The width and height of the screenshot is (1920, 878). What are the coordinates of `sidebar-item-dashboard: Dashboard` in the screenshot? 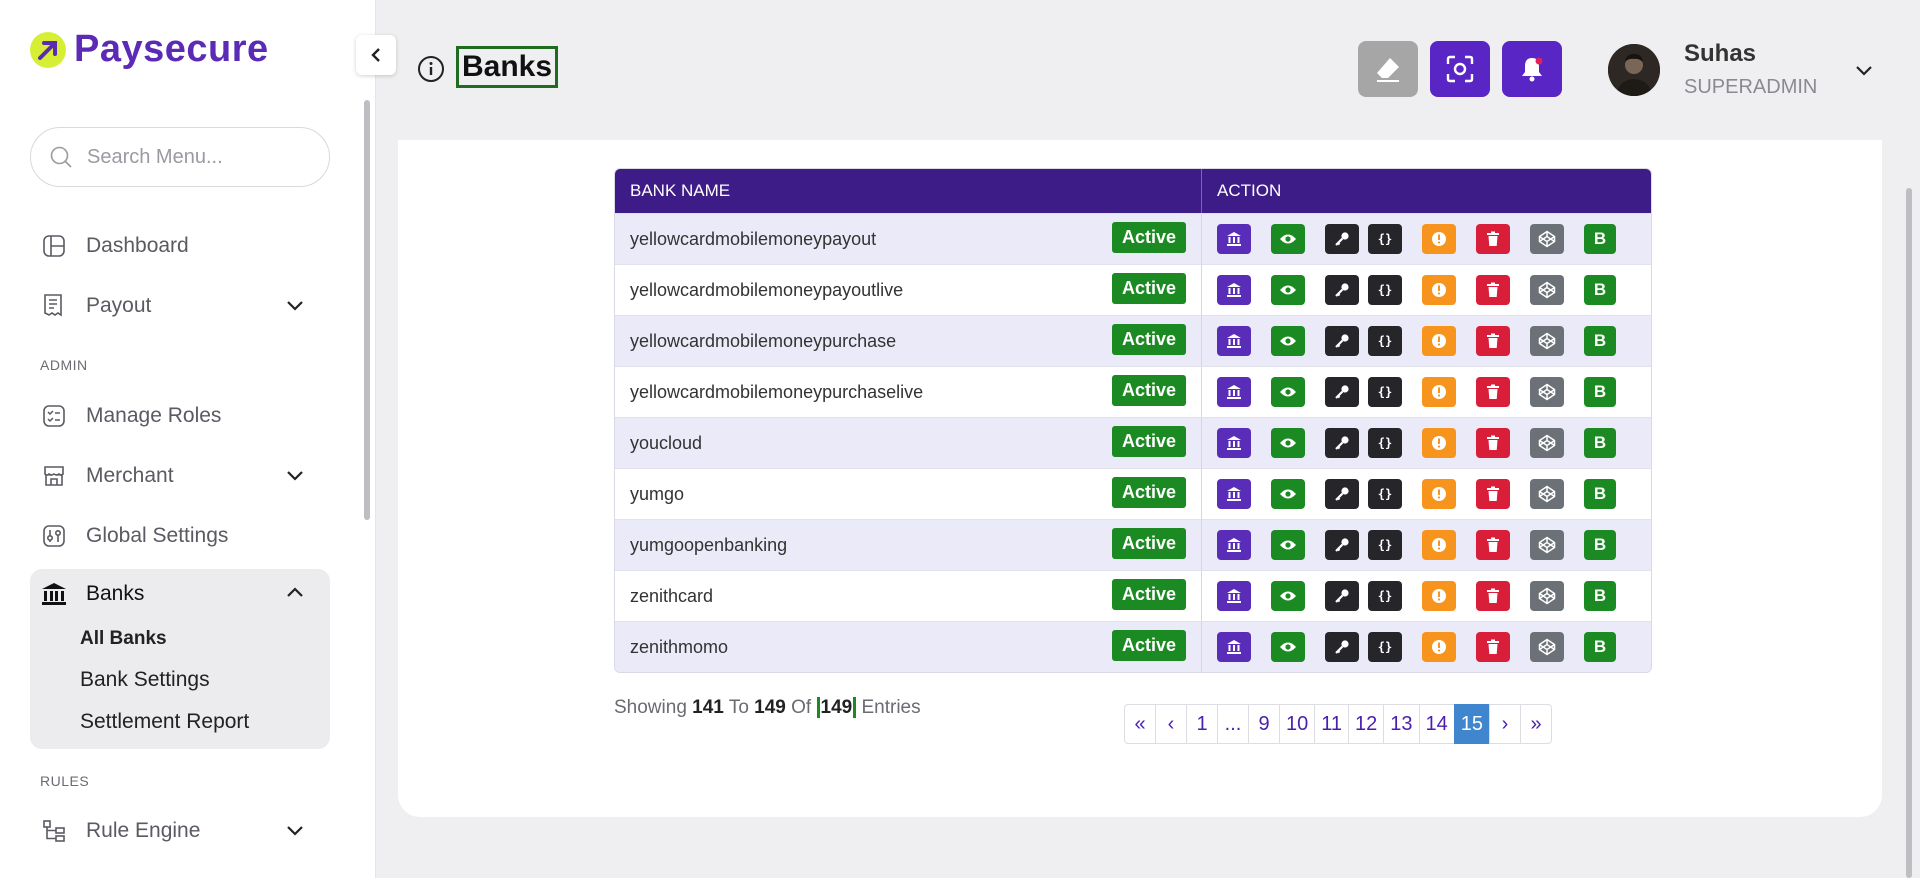 It's located at (180, 246).